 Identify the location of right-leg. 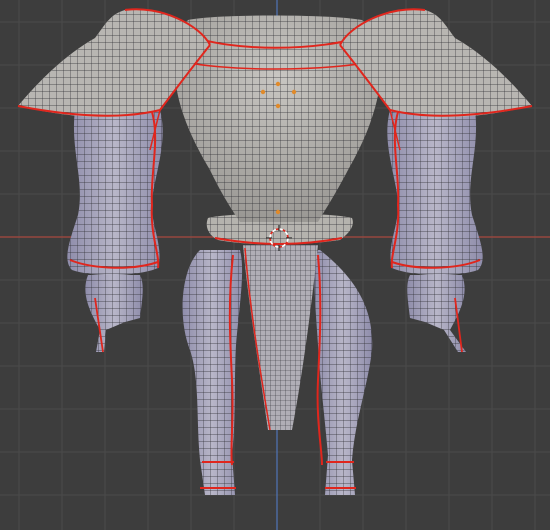
(343, 372).